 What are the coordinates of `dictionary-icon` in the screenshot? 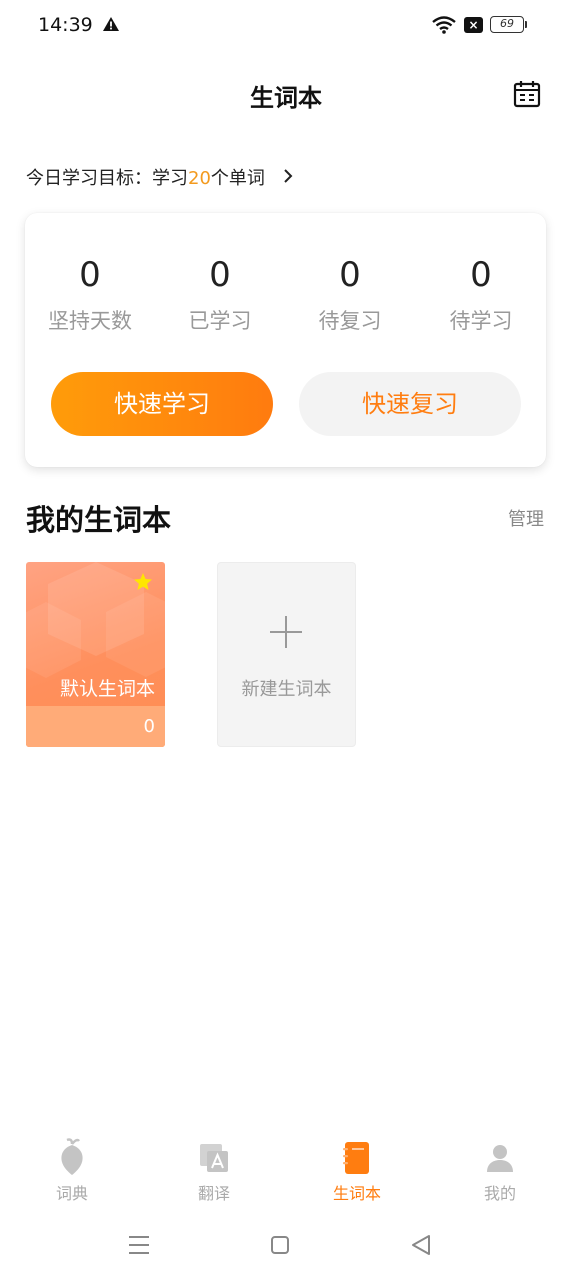 It's located at (72, 1156).